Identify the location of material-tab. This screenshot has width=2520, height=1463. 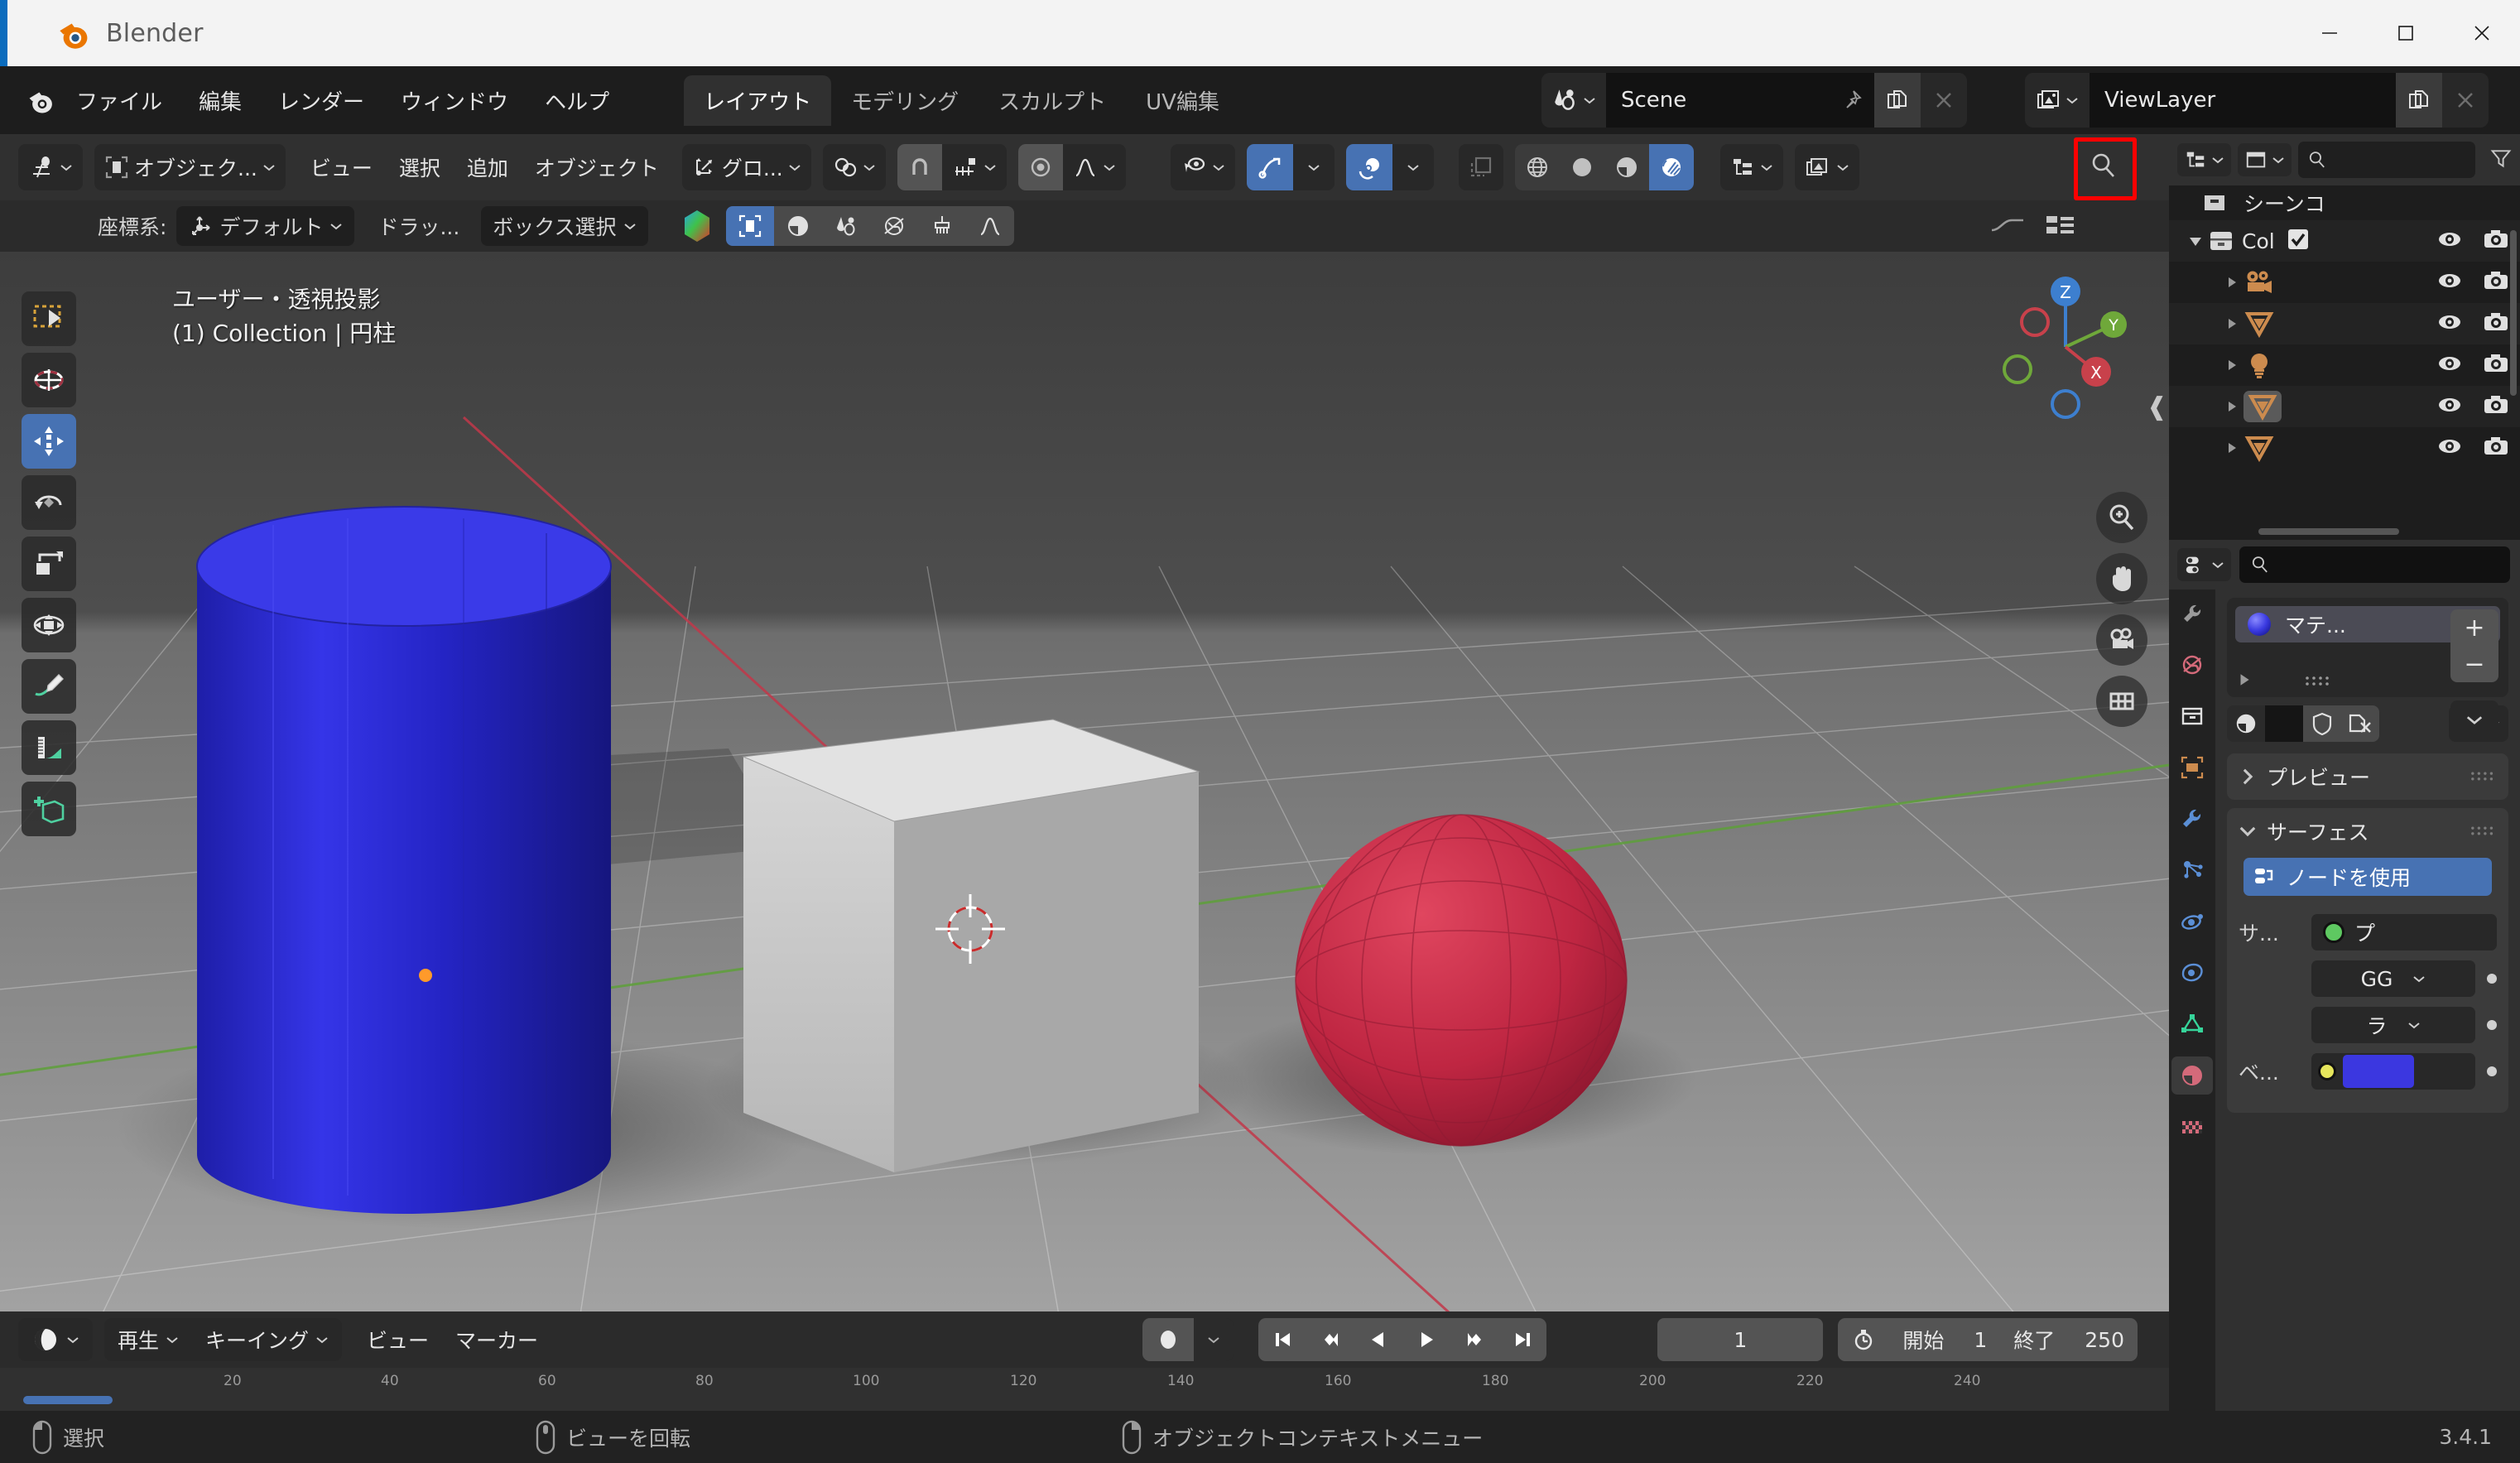
(2192, 1076).